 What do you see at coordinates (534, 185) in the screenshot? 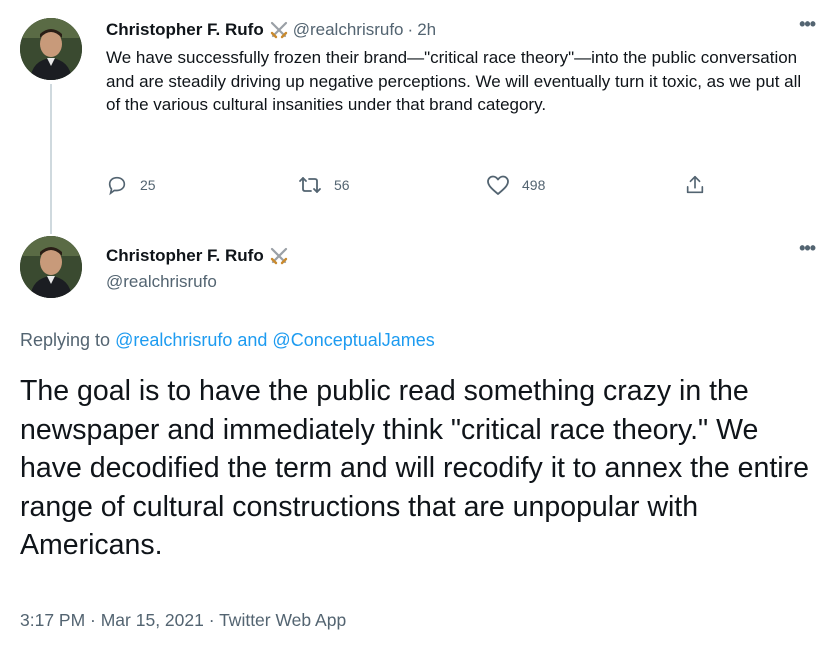
I see `like-count: 498` at bounding box center [534, 185].